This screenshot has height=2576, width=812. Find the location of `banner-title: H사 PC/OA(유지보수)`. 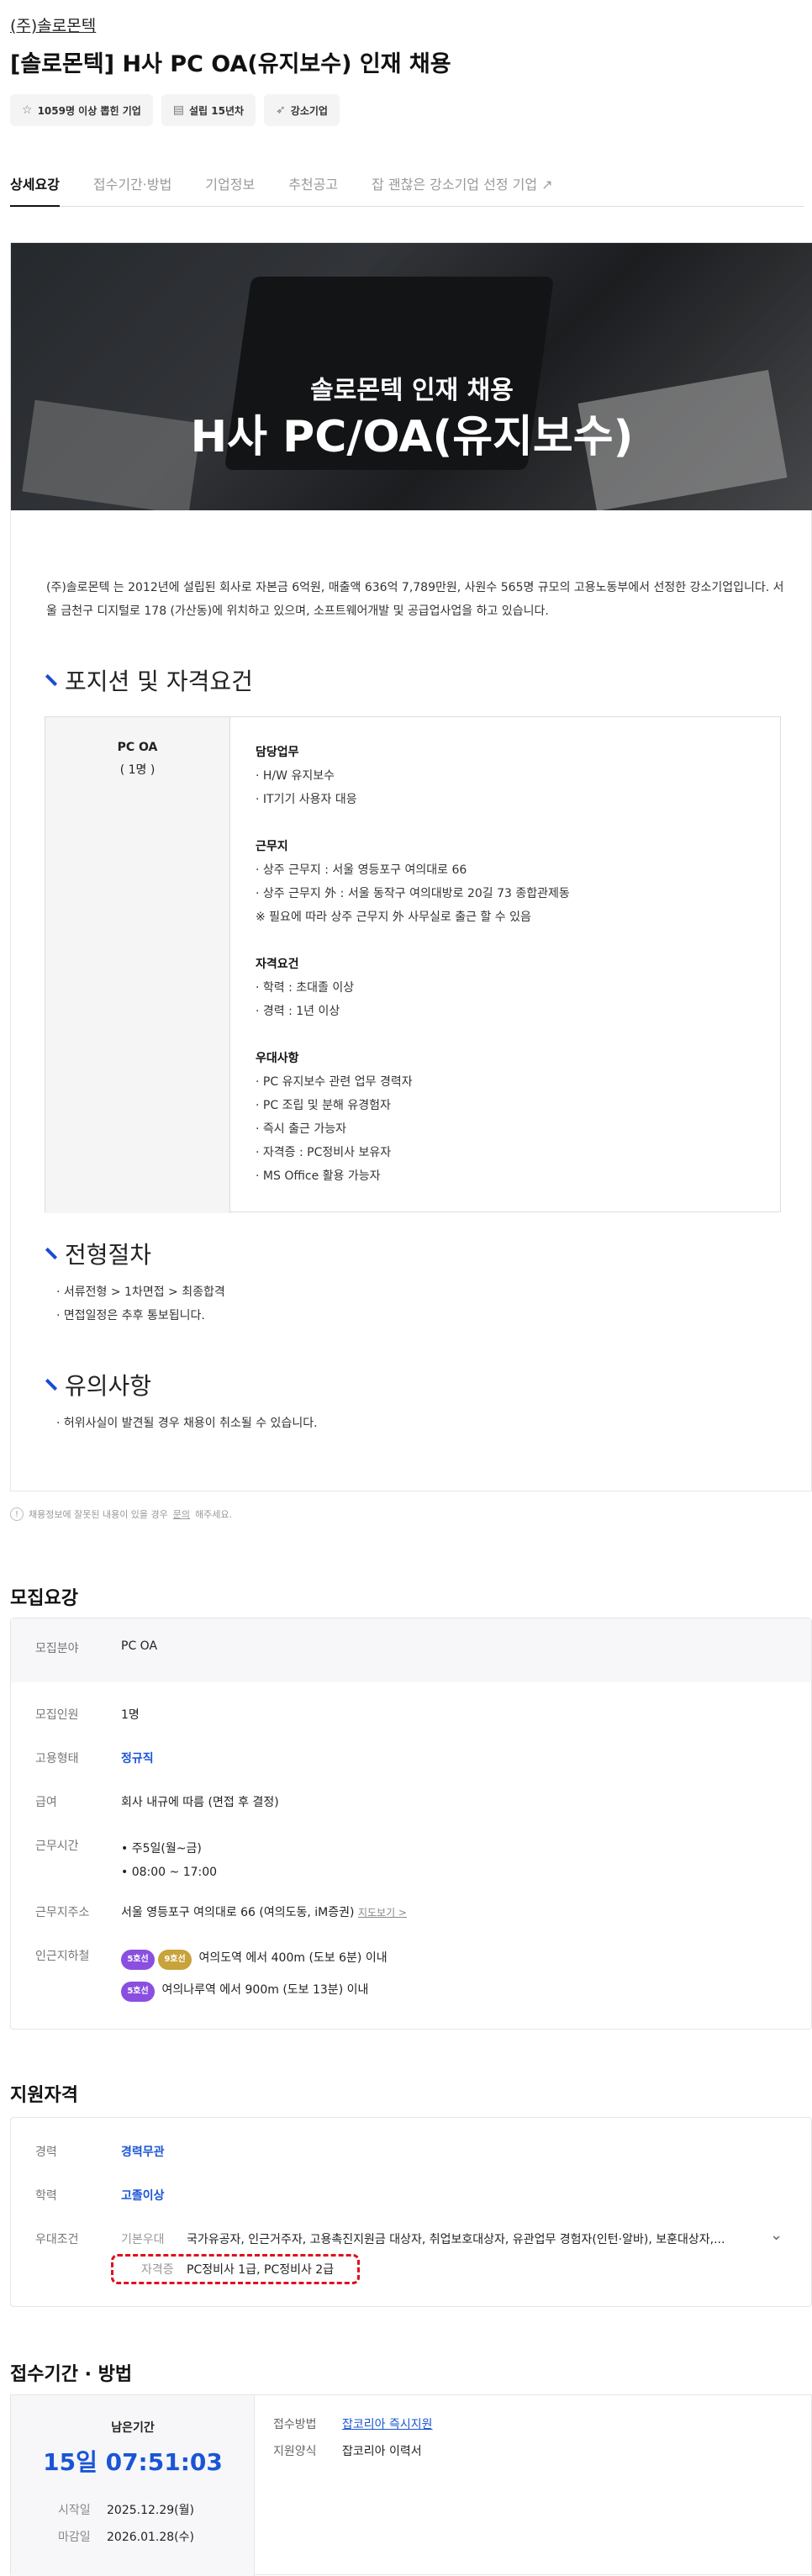

banner-title: H사 PC/OA(유지보수) is located at coordinates (412, 437).